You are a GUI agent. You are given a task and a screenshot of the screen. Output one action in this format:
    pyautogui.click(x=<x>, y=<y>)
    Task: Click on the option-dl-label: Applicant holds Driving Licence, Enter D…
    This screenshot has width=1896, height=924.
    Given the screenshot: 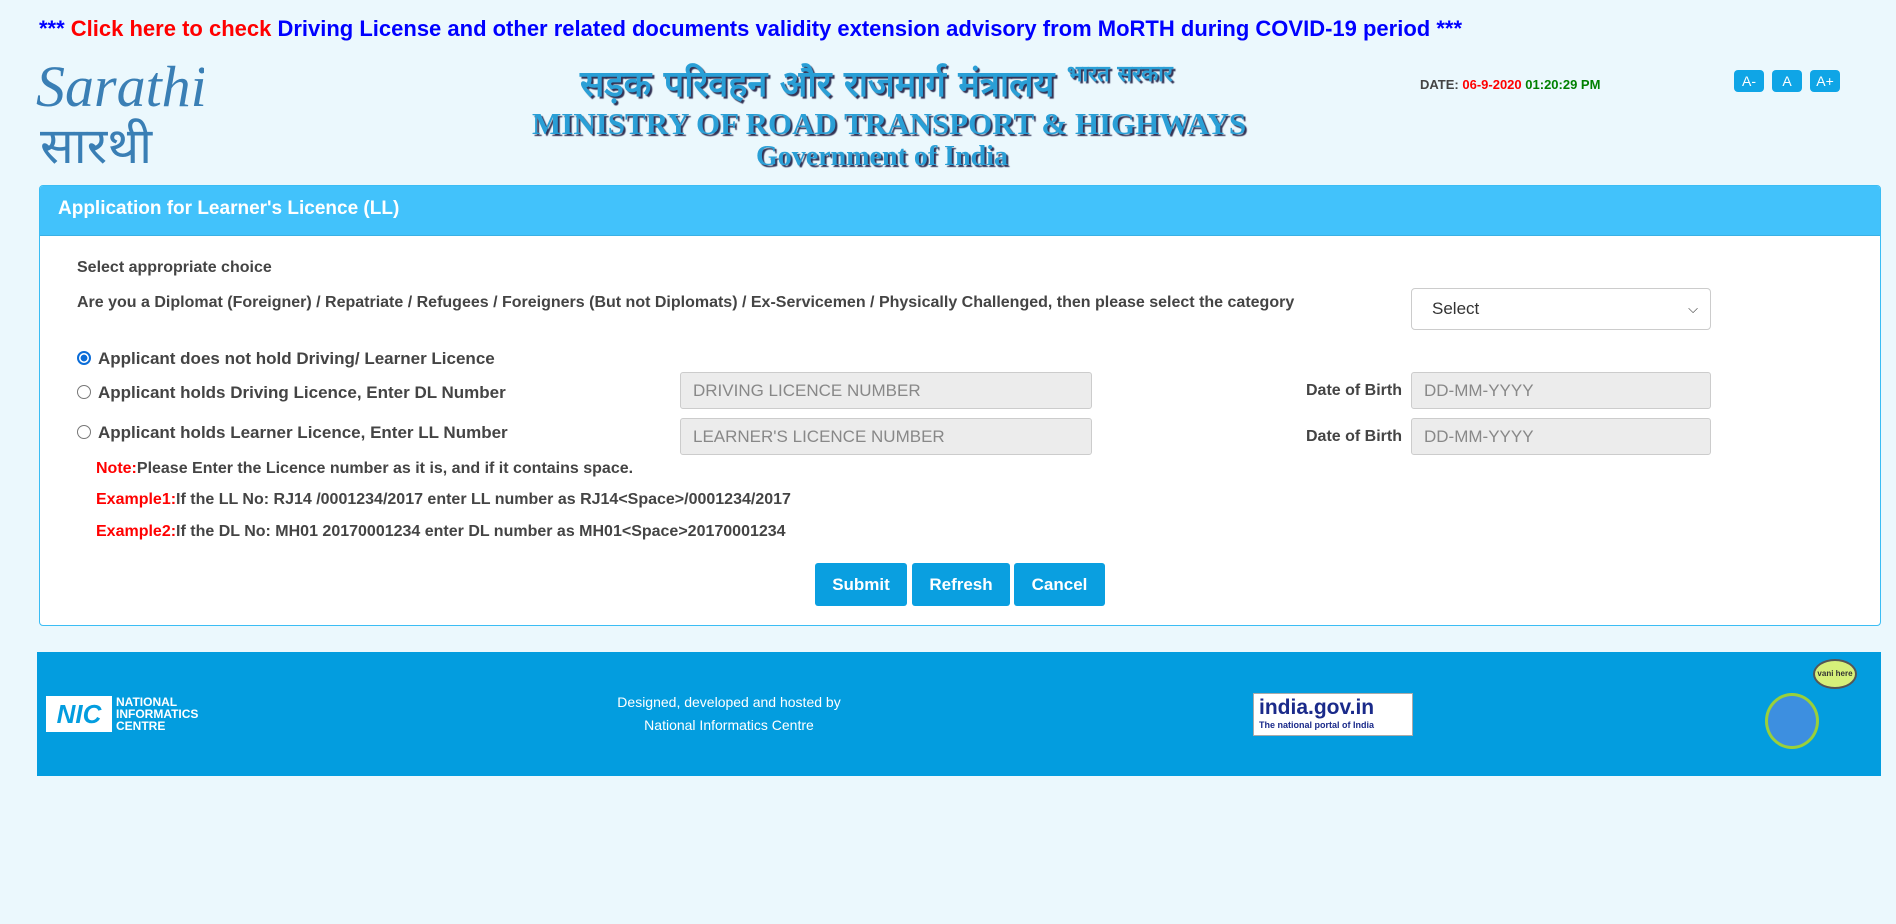 What is the action you would take?
    pyautogui.click(x=302, y=392)
    